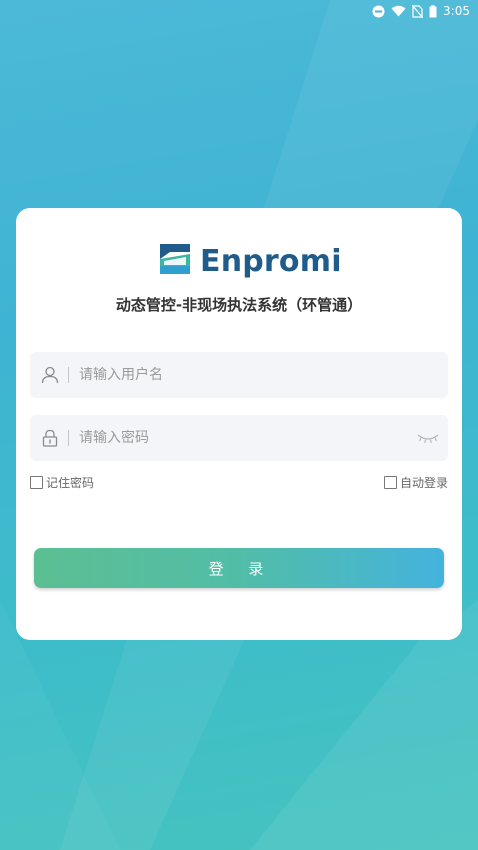 The width and height of the screenshot is (478, 850). What do you see at coordinates (428, 438) in the screenshot?
I see `eye-closed-icon` at bounding box center [428, 438].